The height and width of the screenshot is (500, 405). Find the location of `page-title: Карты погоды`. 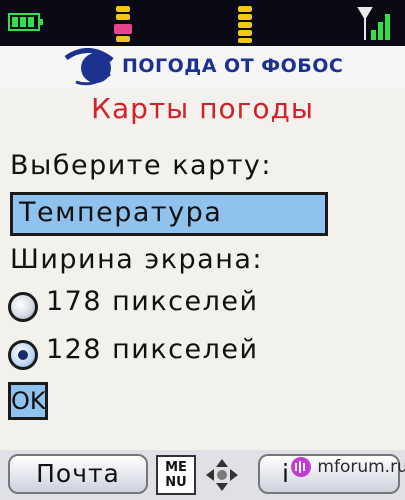

page-title: Карты погоды is located at coordinates (202, 108).